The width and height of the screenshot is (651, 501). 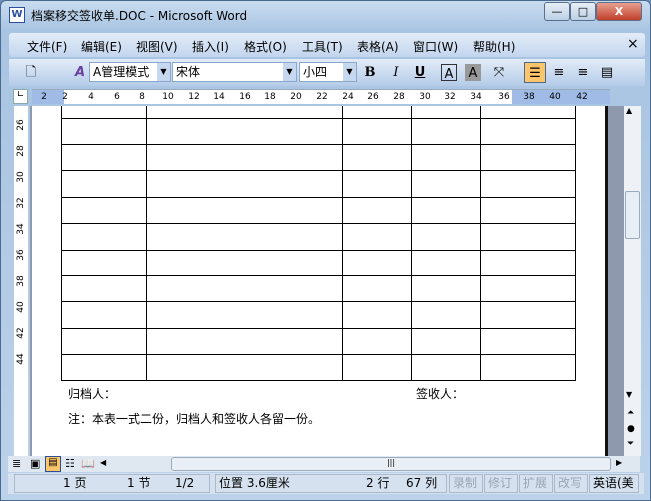 What do you see at coordinates (631, 429) in the screenshot?
I see `browse-object-icon: ●` at bounding box center [631, 429].